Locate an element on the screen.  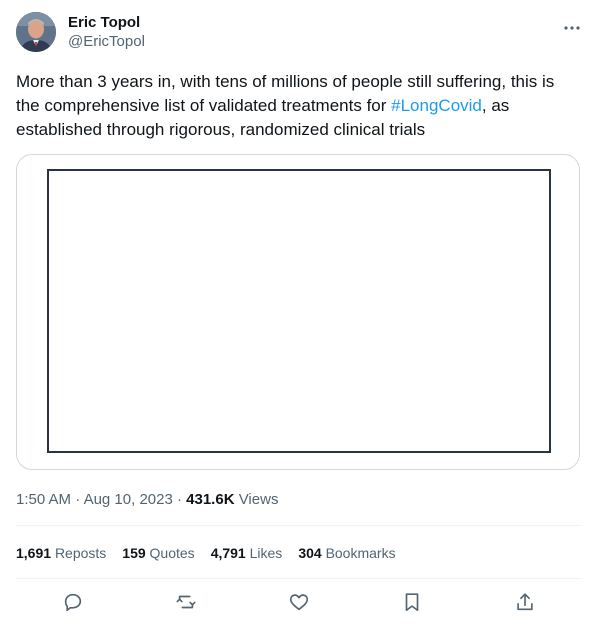
reposts-stat: 1,691 Reposts is located at coordinates (61, 553).